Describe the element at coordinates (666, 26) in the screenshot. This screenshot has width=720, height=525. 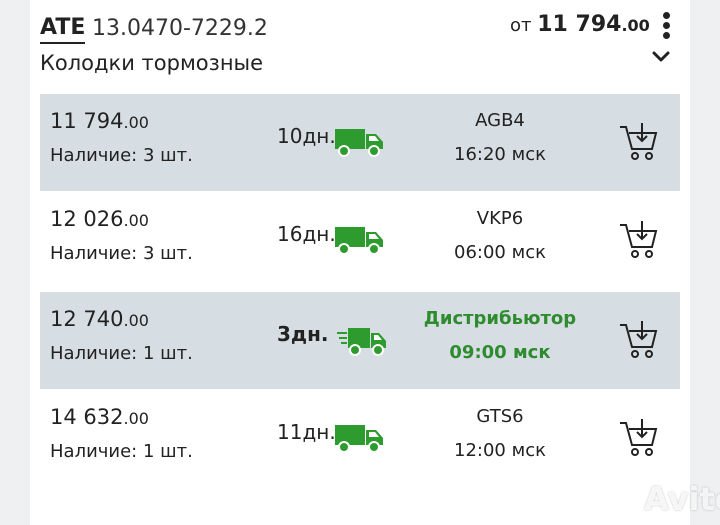
I see `kebab-menu-icon` at that location.